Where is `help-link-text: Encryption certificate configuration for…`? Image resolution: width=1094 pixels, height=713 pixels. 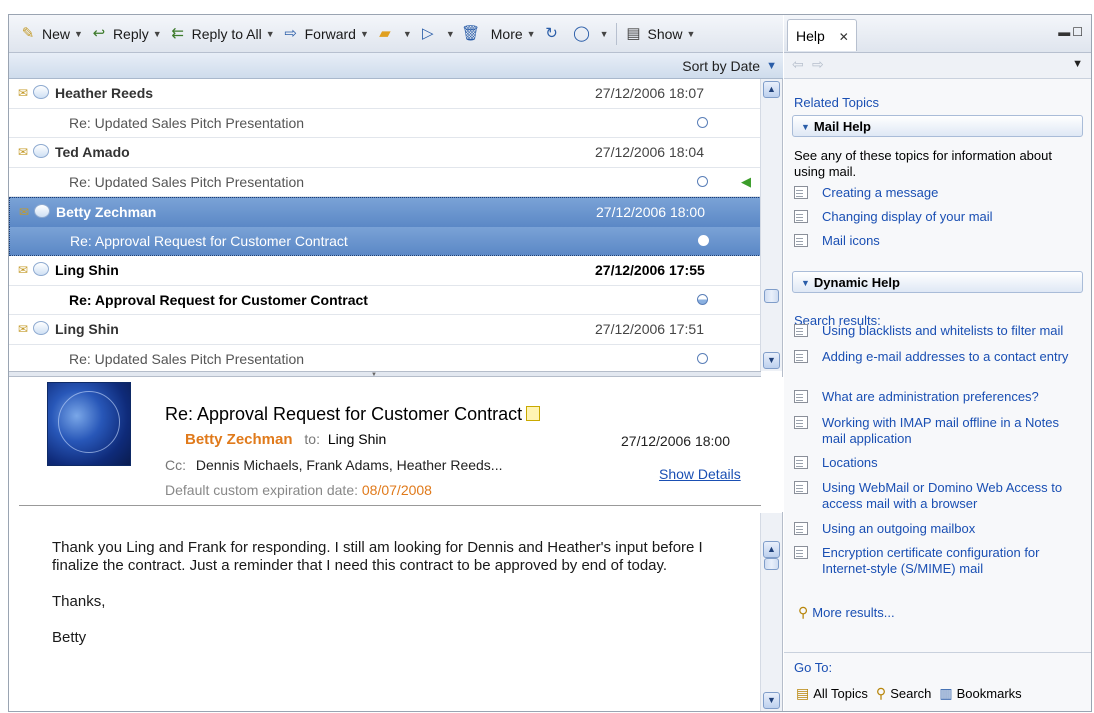 help-link-text: Encryption certificate configuration for… is located at coordinates (953, 561).